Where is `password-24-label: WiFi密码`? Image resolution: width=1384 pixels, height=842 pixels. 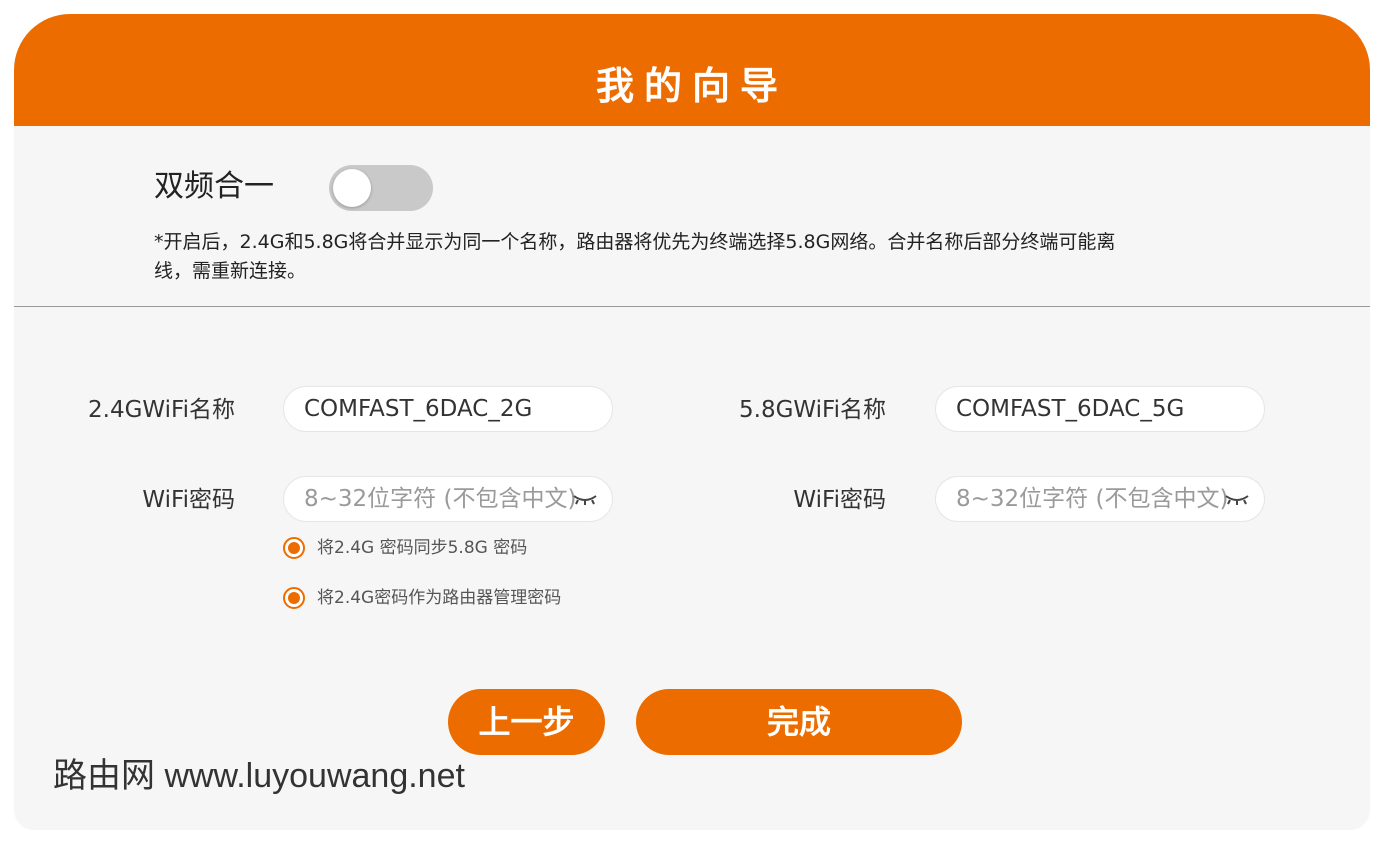 password-24-label: WiFi密码 is located at coordinates (188, 500).